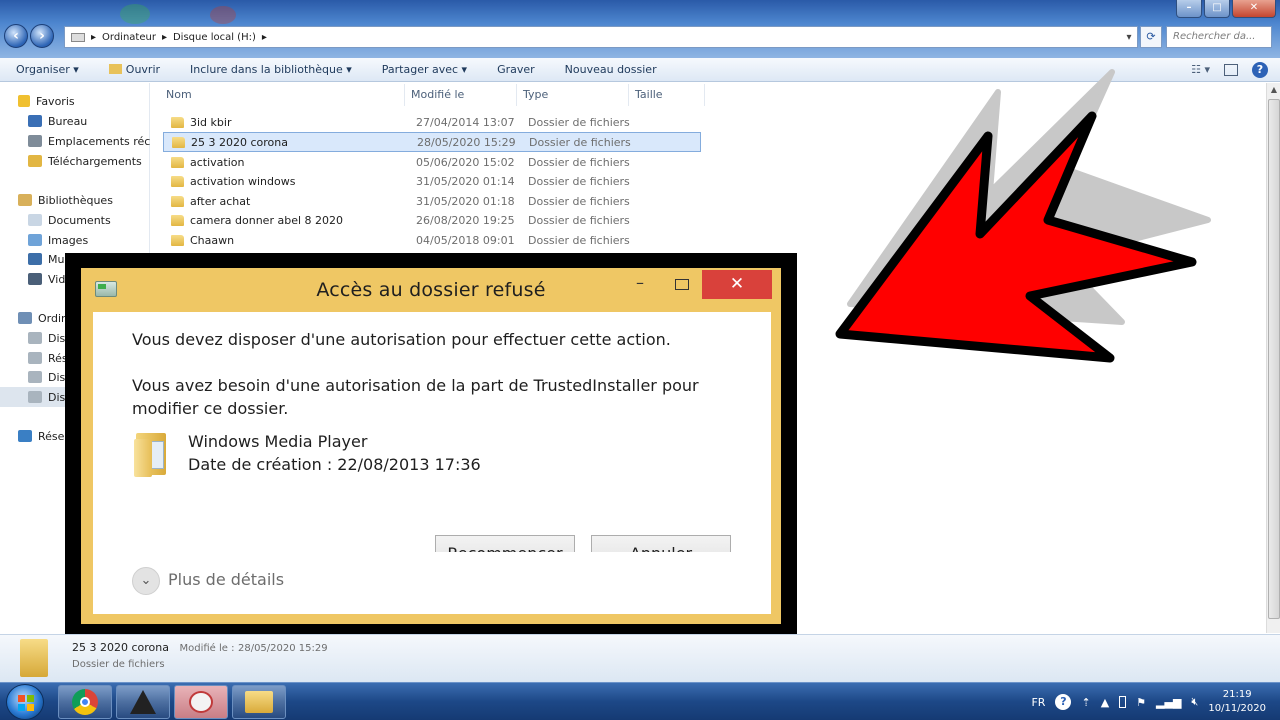 This screenshot has height=720, width=1280. What do you see at coordinates (465, 162) in the screenshot?
I see `file-modified: 05/06/2020 15:02` at bounding box center [465, 162].